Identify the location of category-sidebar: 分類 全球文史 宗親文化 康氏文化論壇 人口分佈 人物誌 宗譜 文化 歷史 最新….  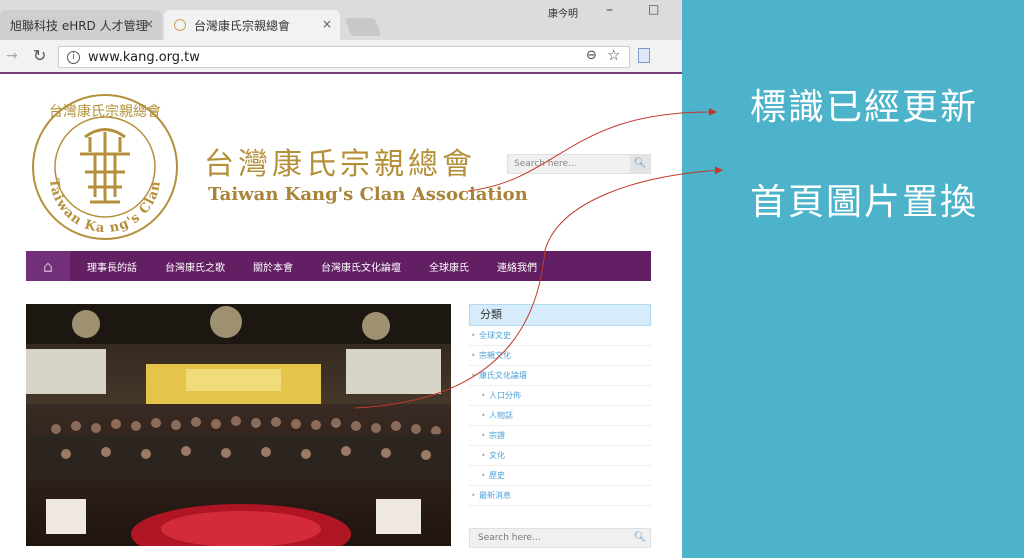
(560, 405).